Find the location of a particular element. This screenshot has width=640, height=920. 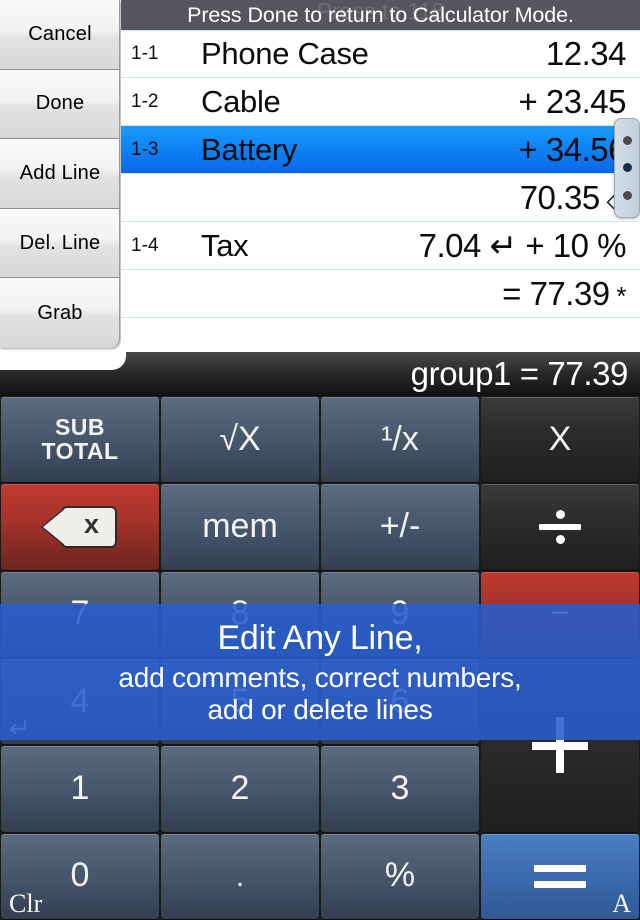

key-label: ¹/x is located at coordinates (400, 438).